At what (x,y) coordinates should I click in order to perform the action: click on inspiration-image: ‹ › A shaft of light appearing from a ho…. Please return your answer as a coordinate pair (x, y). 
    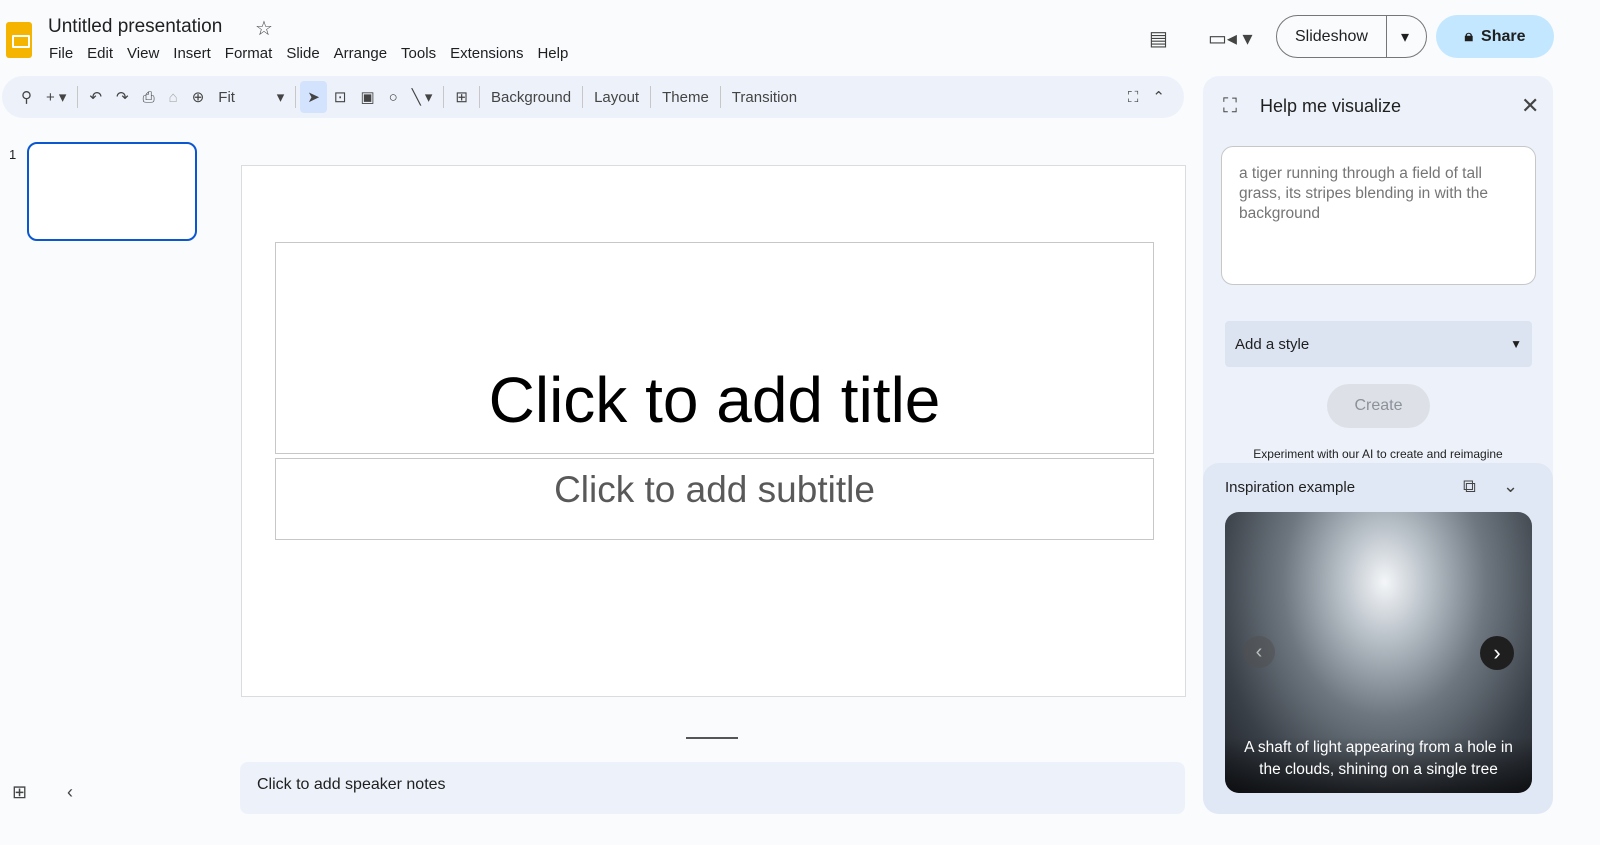
    Looking at the image, I should click on (1378, 652).